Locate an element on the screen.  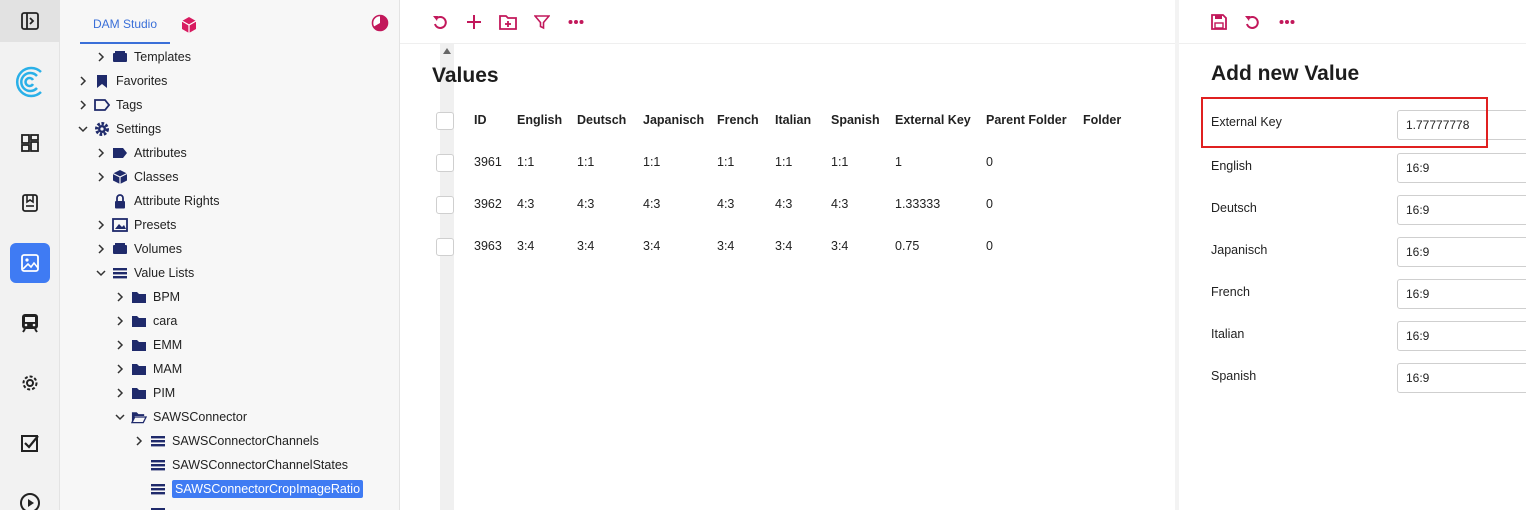
tree-item-classes: Classes is located at coordinates (136, 177).